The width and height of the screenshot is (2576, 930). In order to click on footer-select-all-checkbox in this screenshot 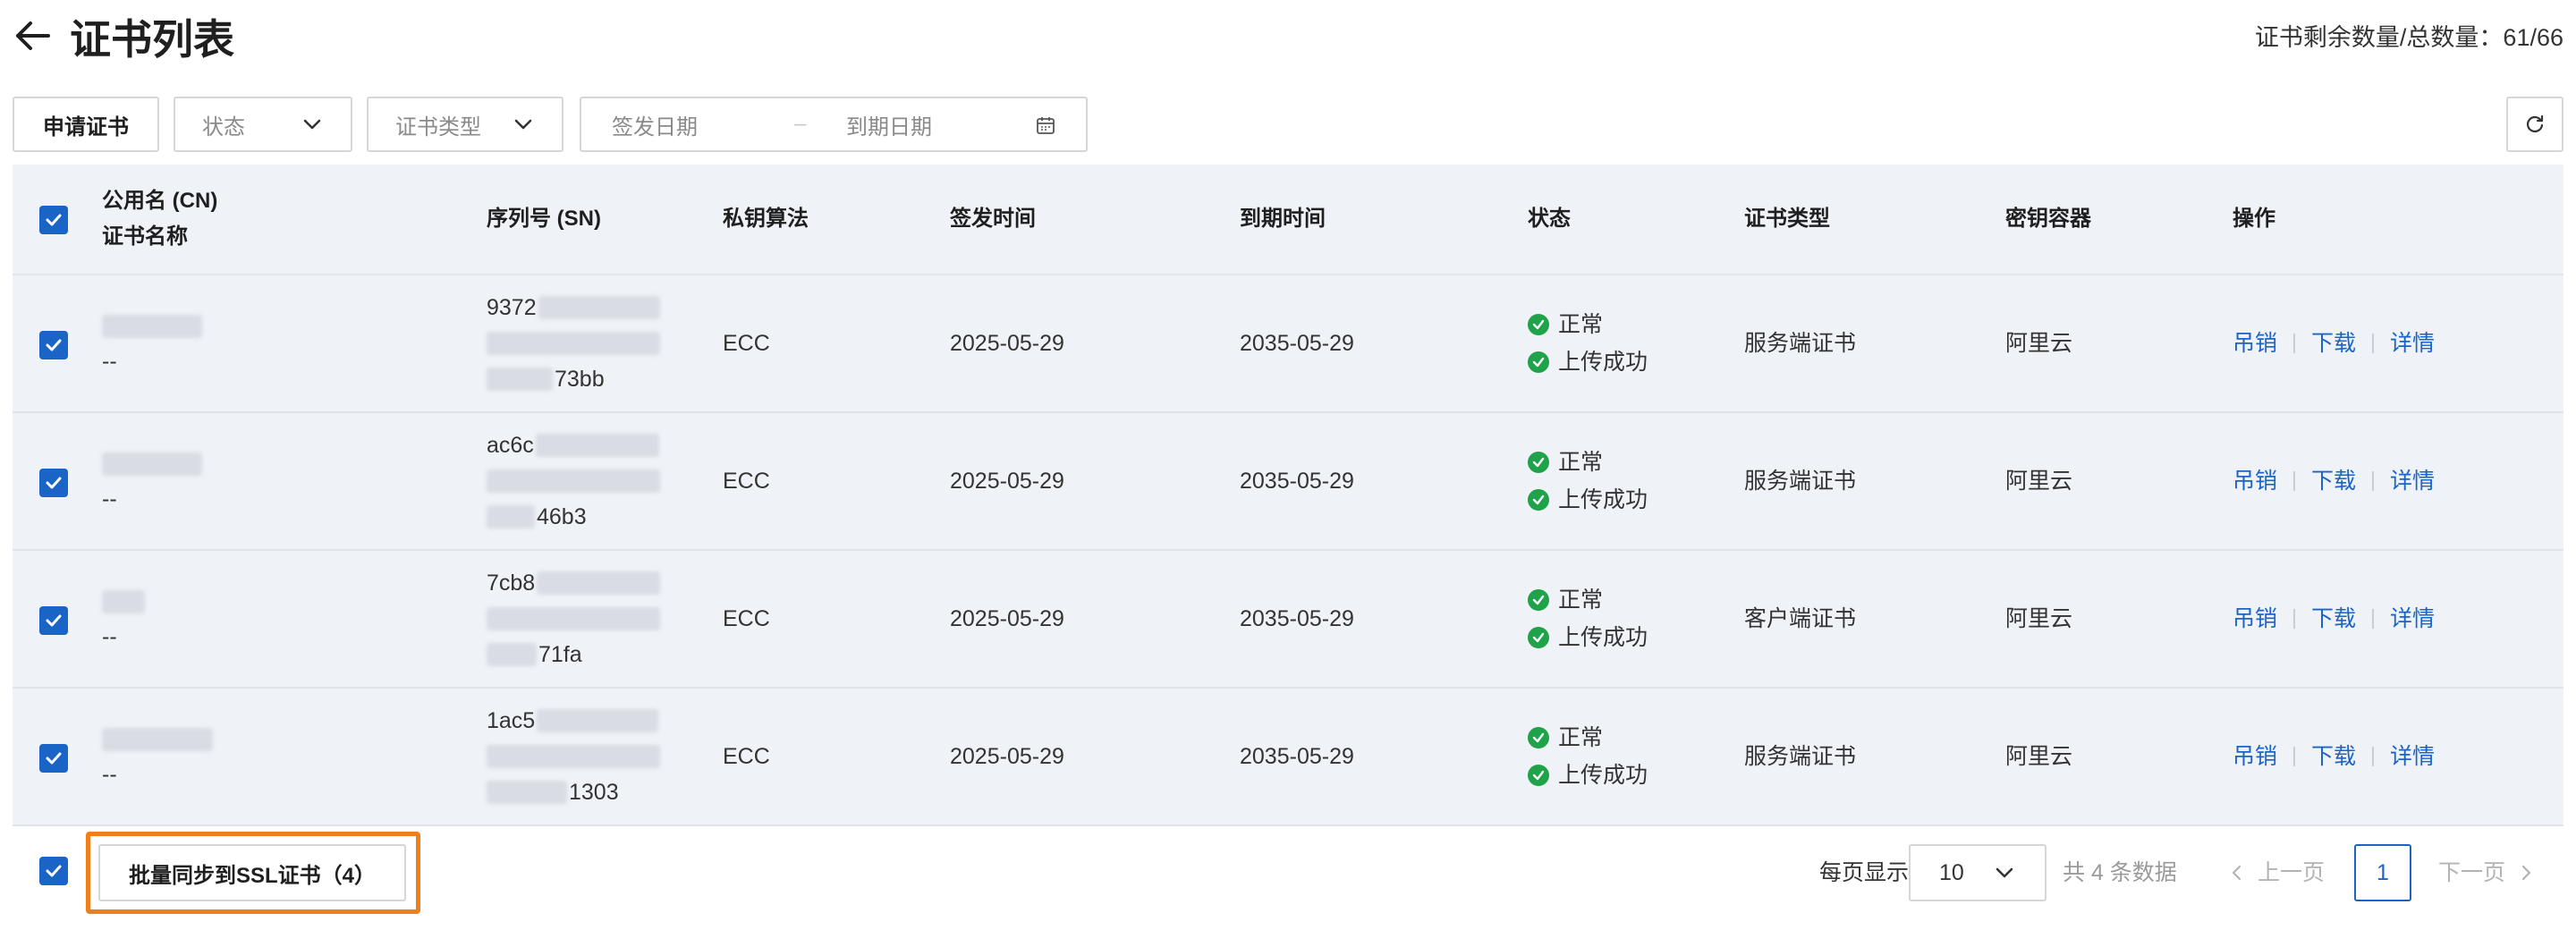, I will do `click(53, 871)`.